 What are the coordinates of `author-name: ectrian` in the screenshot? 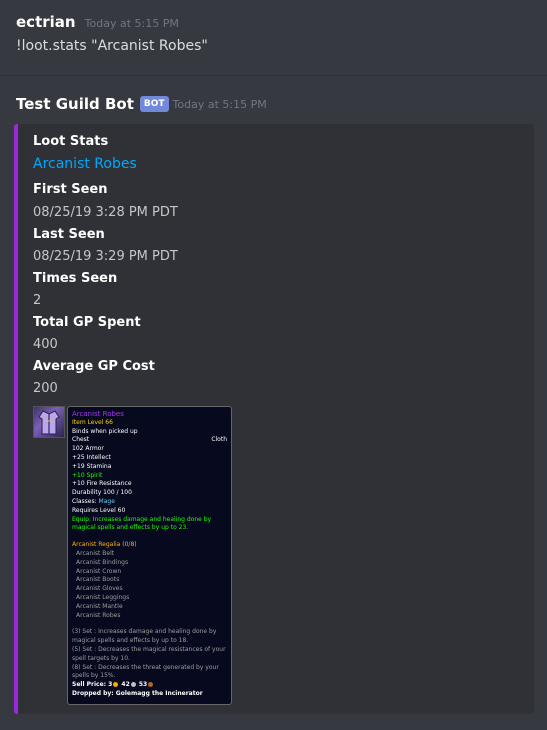 It's located at (46, 22).